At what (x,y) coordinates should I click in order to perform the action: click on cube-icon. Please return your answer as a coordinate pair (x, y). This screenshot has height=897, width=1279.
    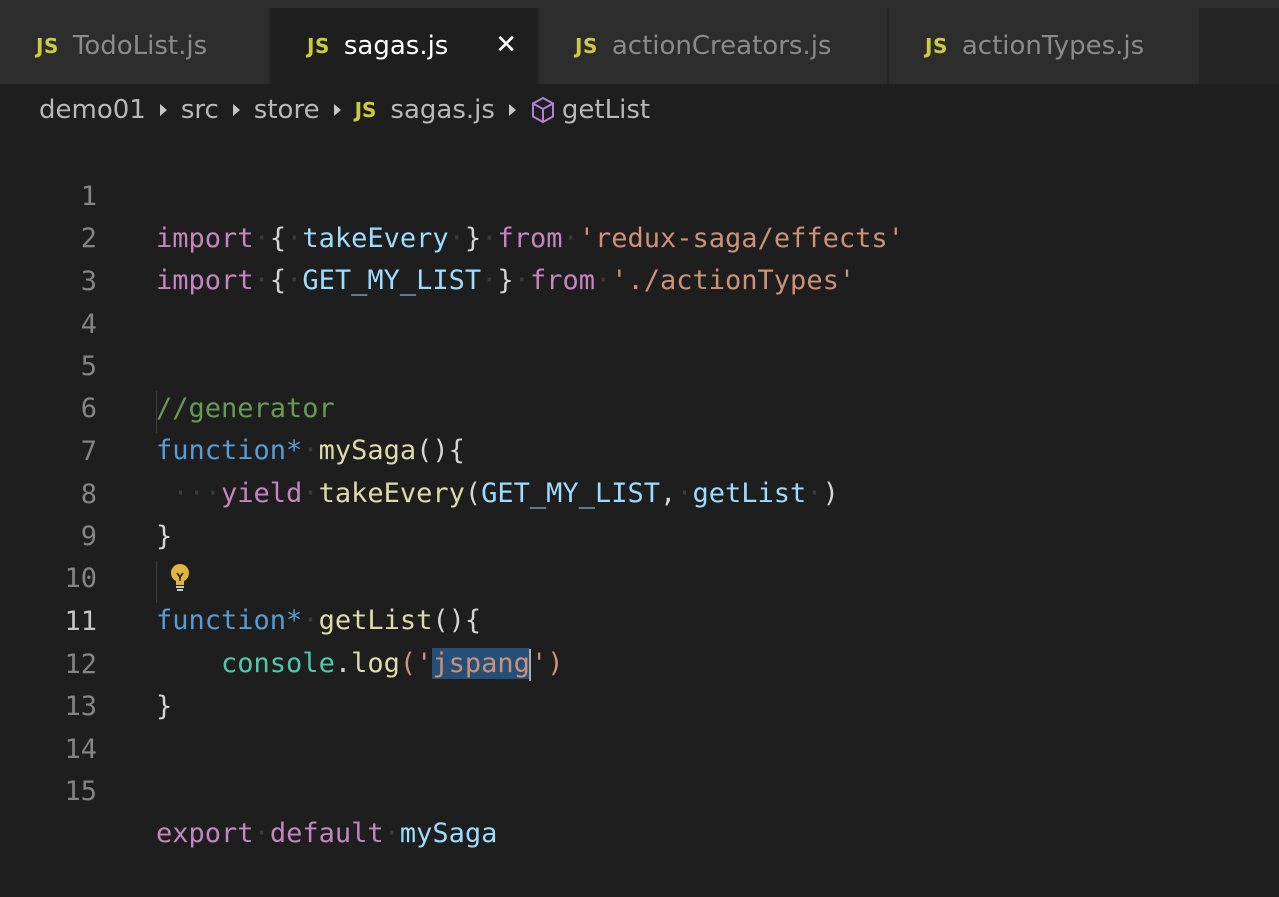
    Looking at the image, I should click on (542, 110).